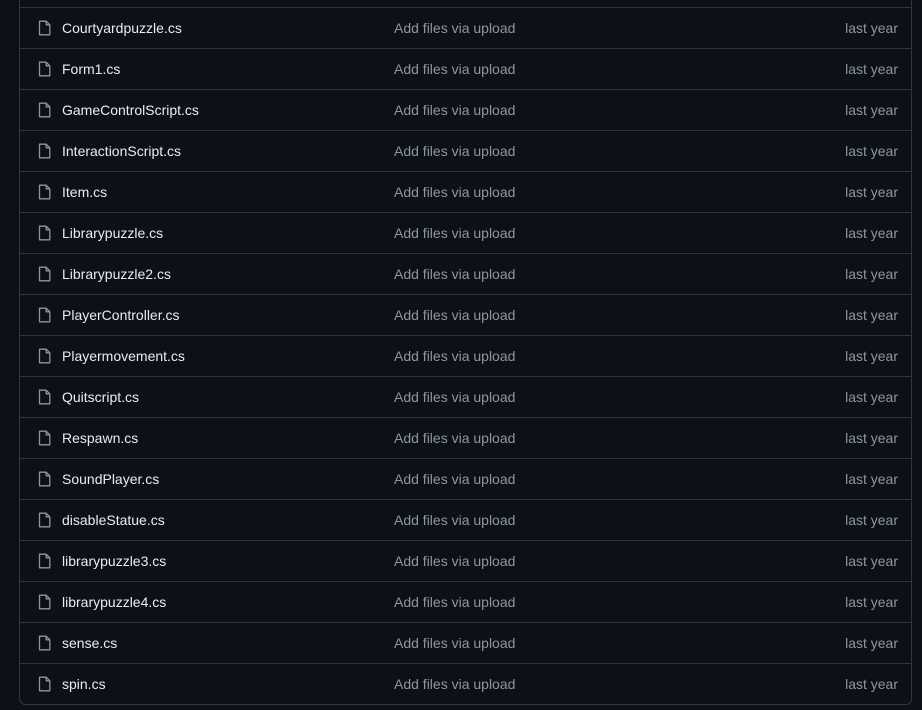 This screenshot has height=710, width=922. Describe the element at coordinates (123, 356) in the screenshot. I see `file-name-link: Playermovement.cs` at that location.